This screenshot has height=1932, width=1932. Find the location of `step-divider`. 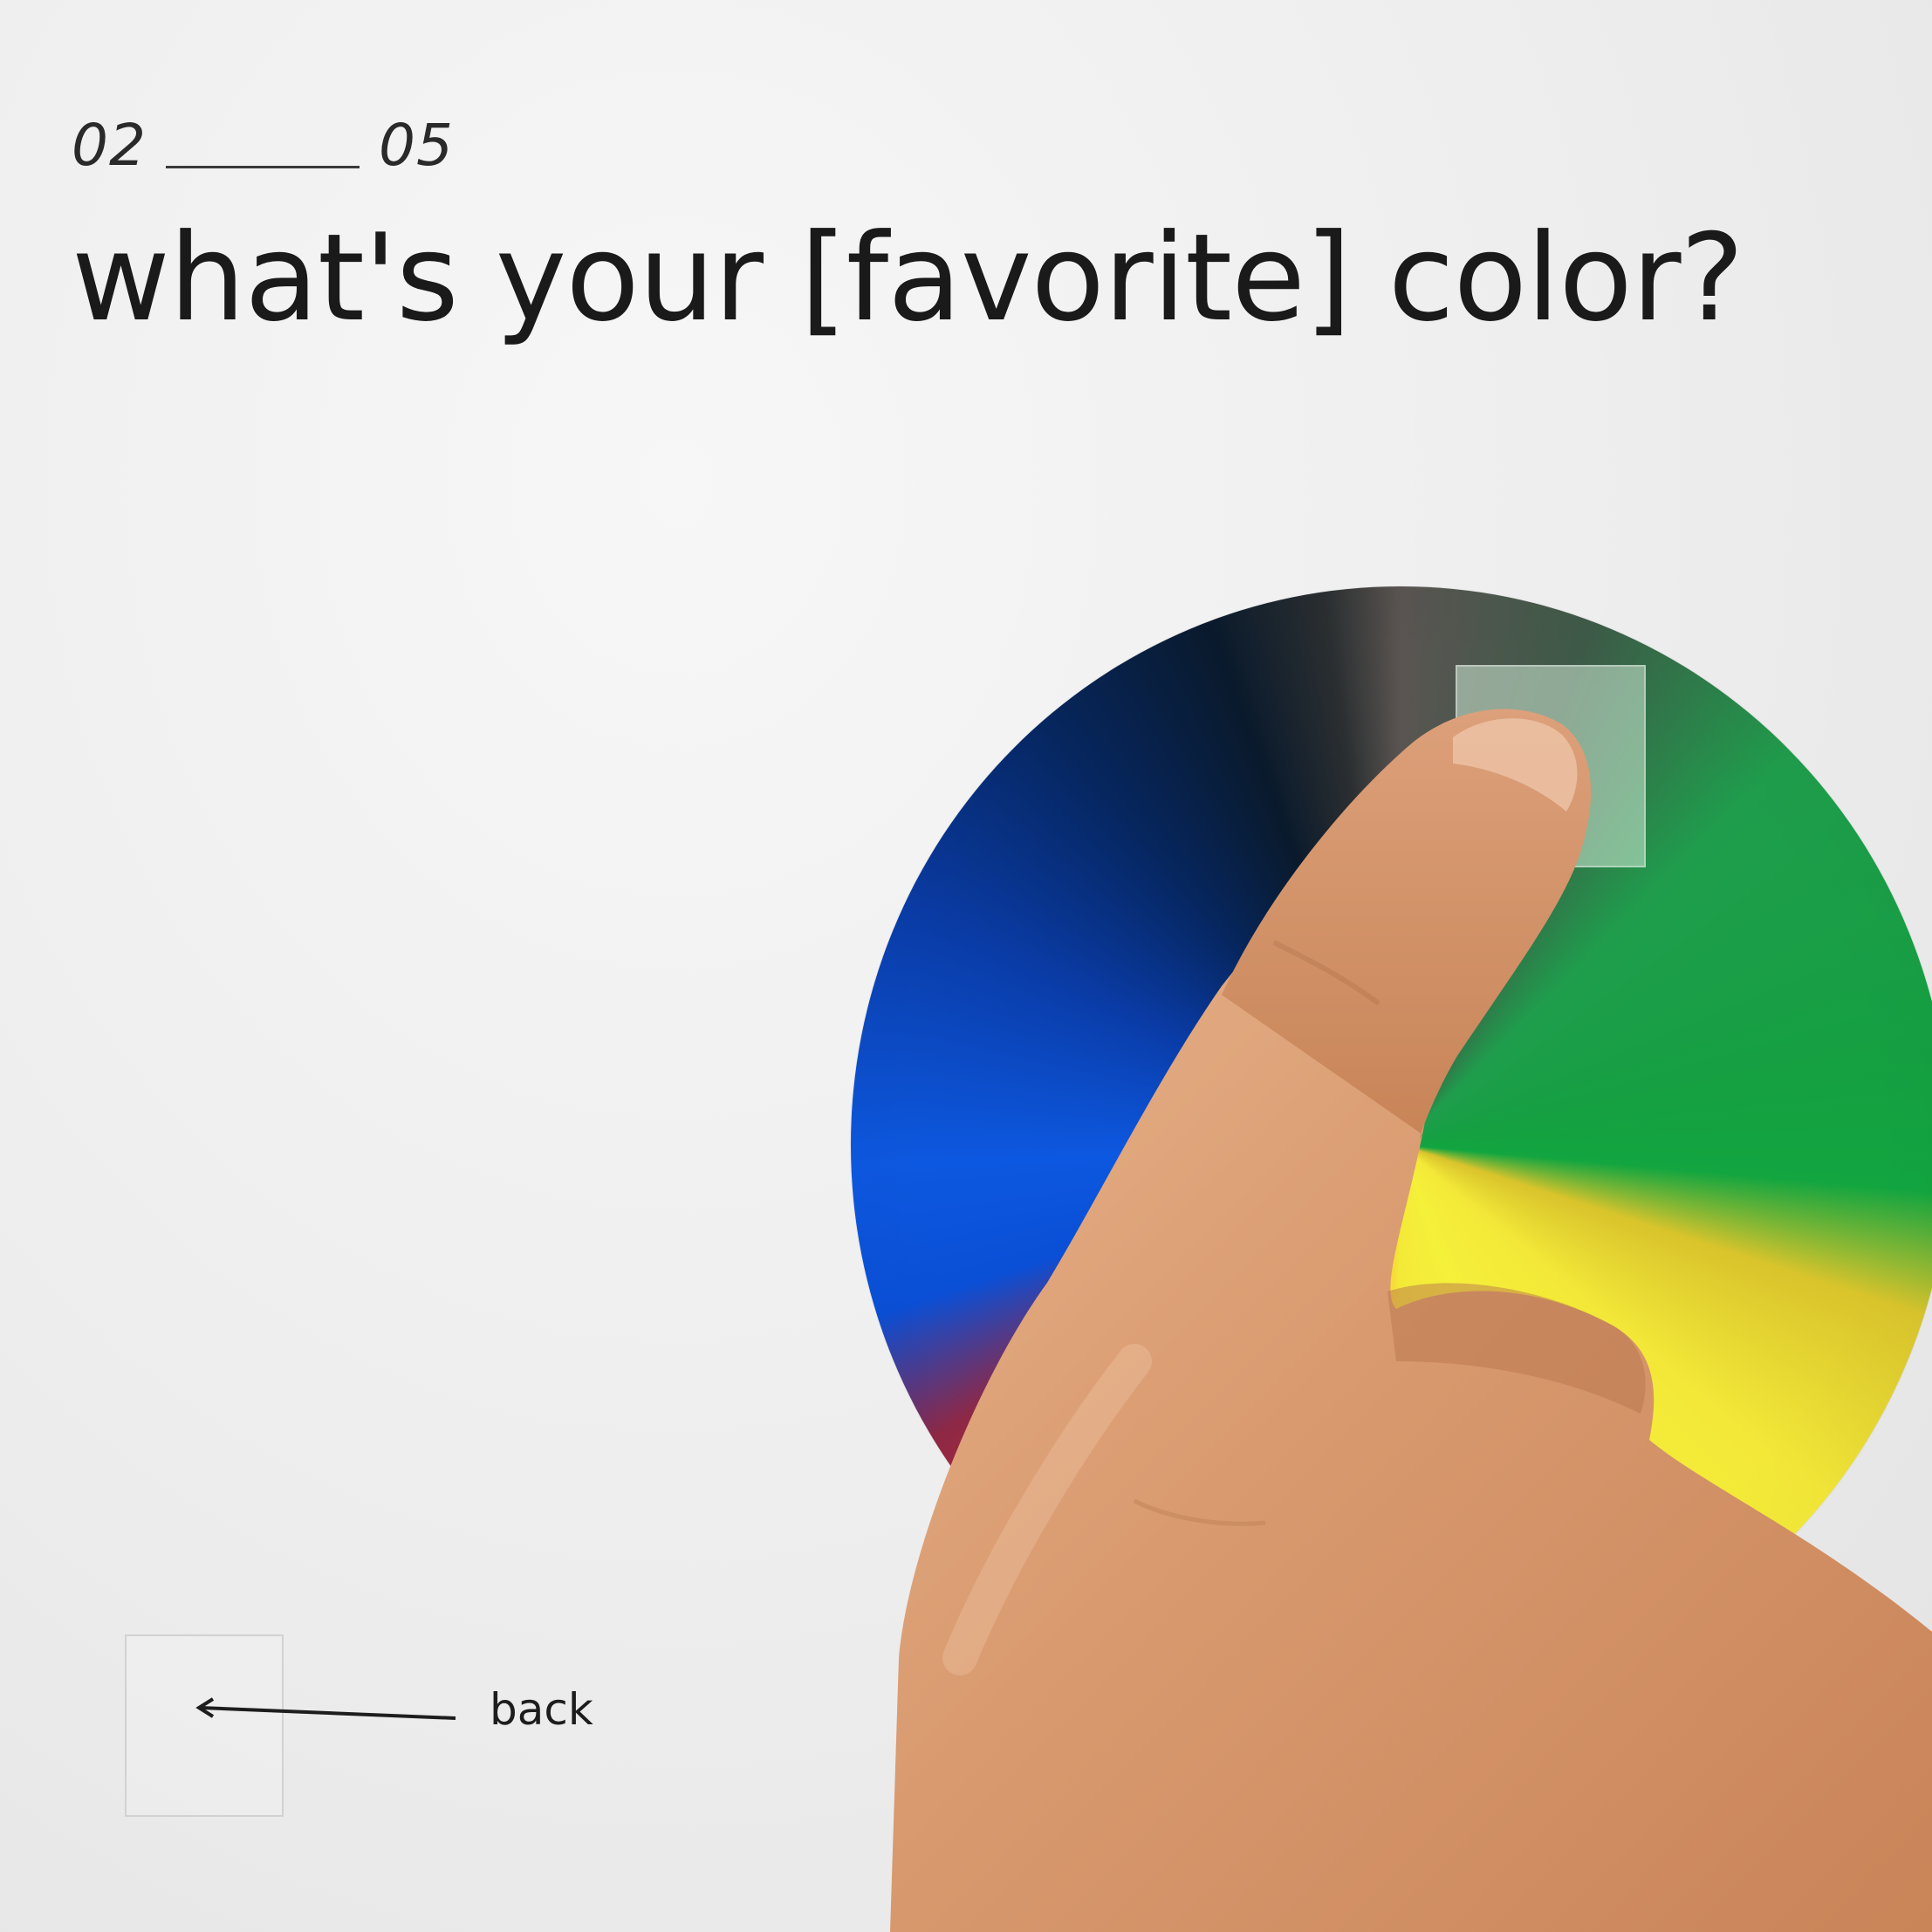

step-divider is located at coordinates (262, 167).